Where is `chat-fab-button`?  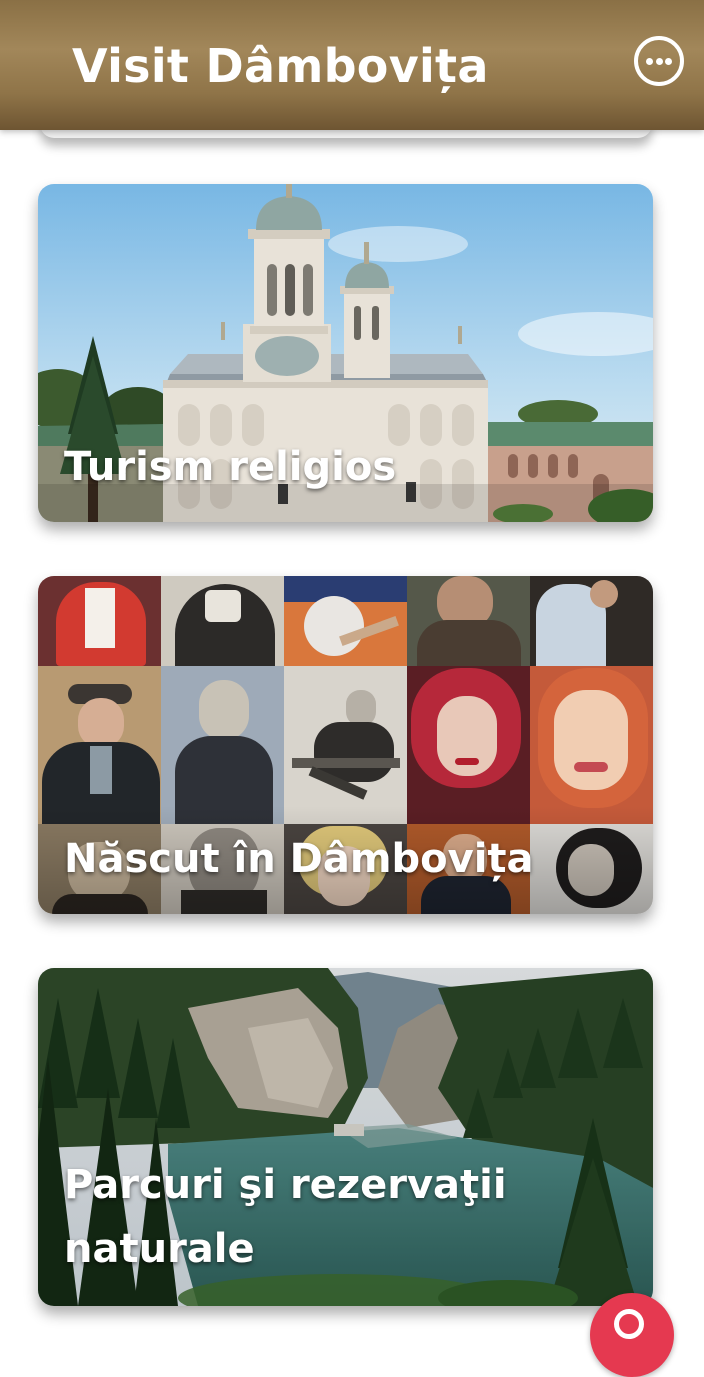
chat-fab-button is located at coordinates (632, 1335).